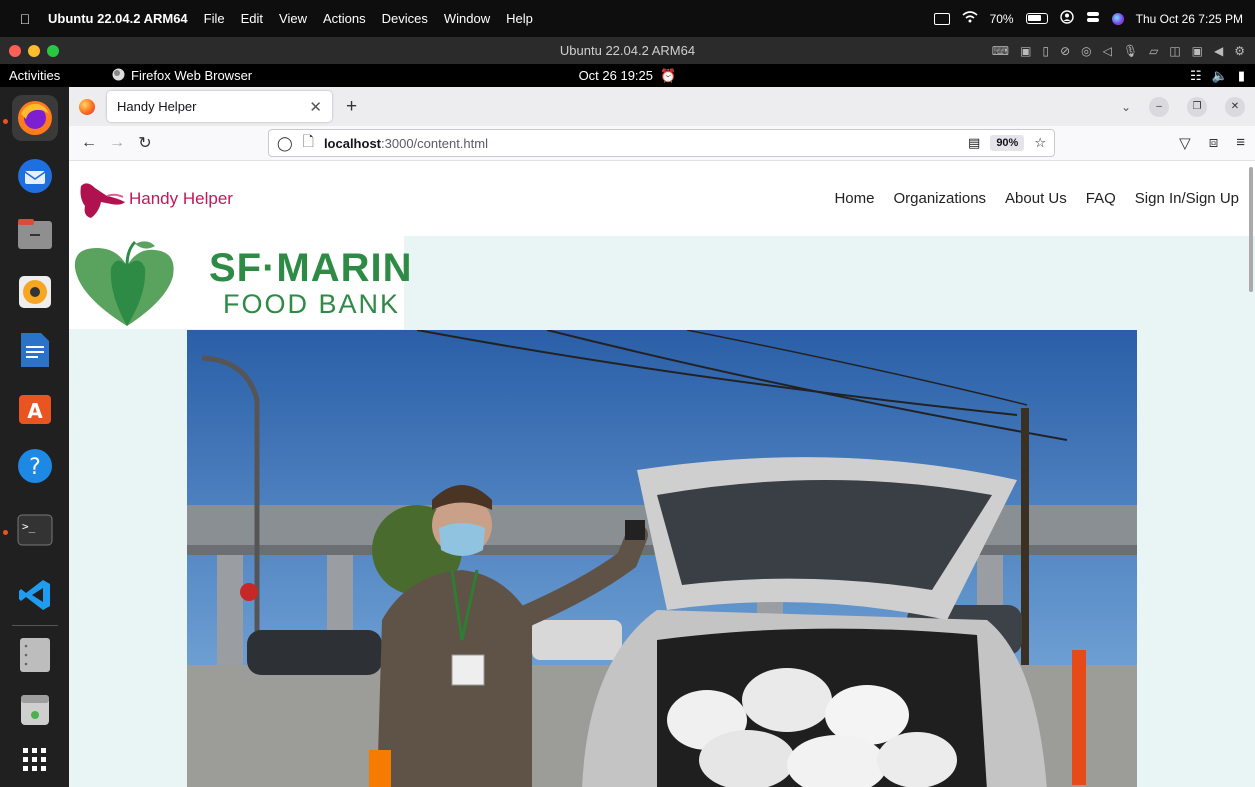  Describe the element at coordinates (1218, 51) in the screenshot. I see `back-arrow-icon: ◀` at that location.